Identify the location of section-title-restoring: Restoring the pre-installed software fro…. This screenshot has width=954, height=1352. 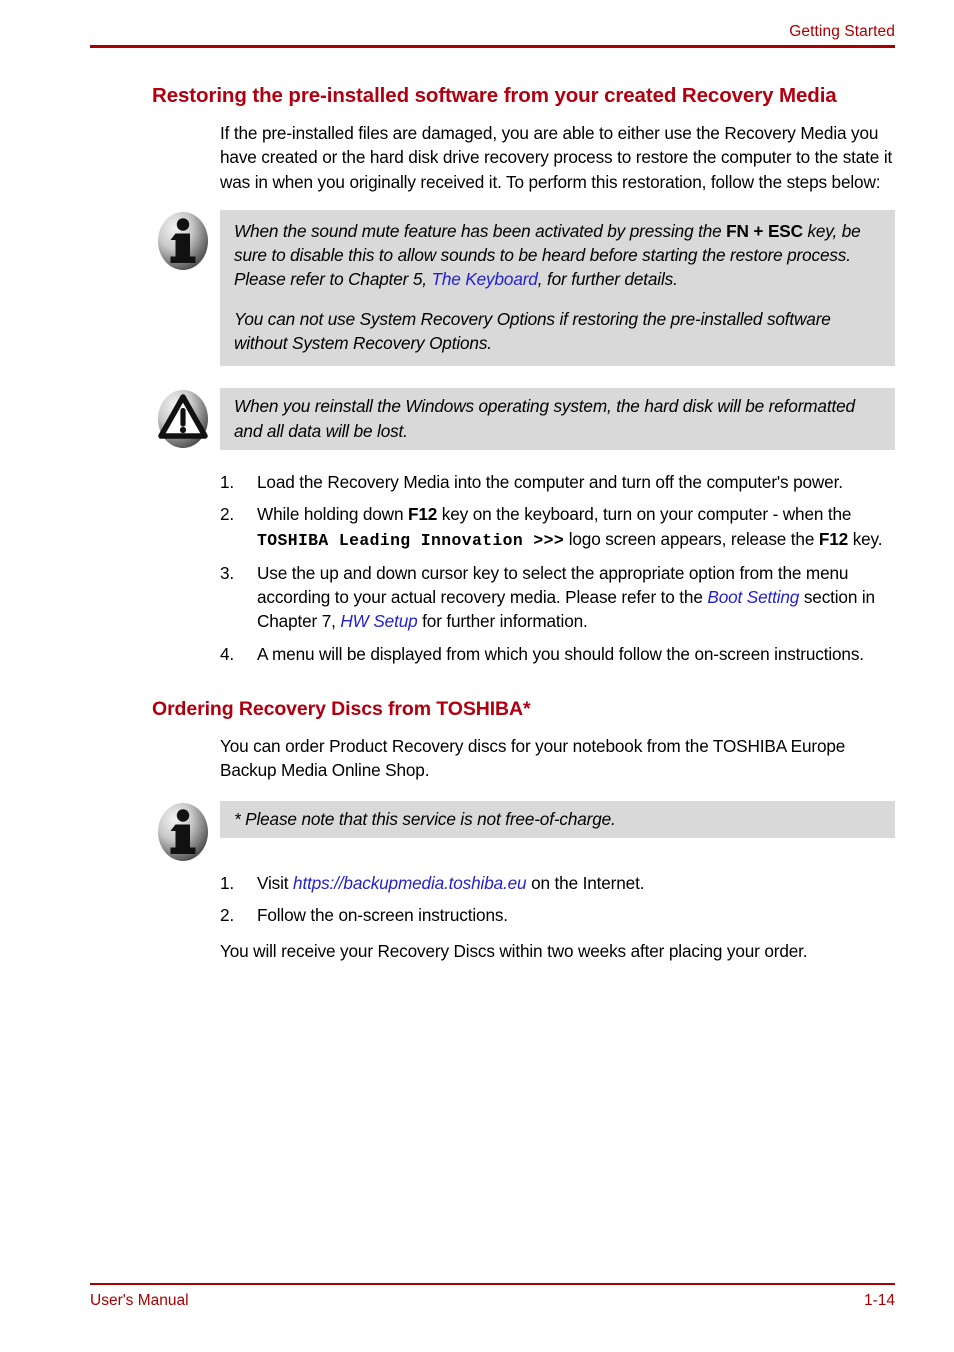
(494, 95).